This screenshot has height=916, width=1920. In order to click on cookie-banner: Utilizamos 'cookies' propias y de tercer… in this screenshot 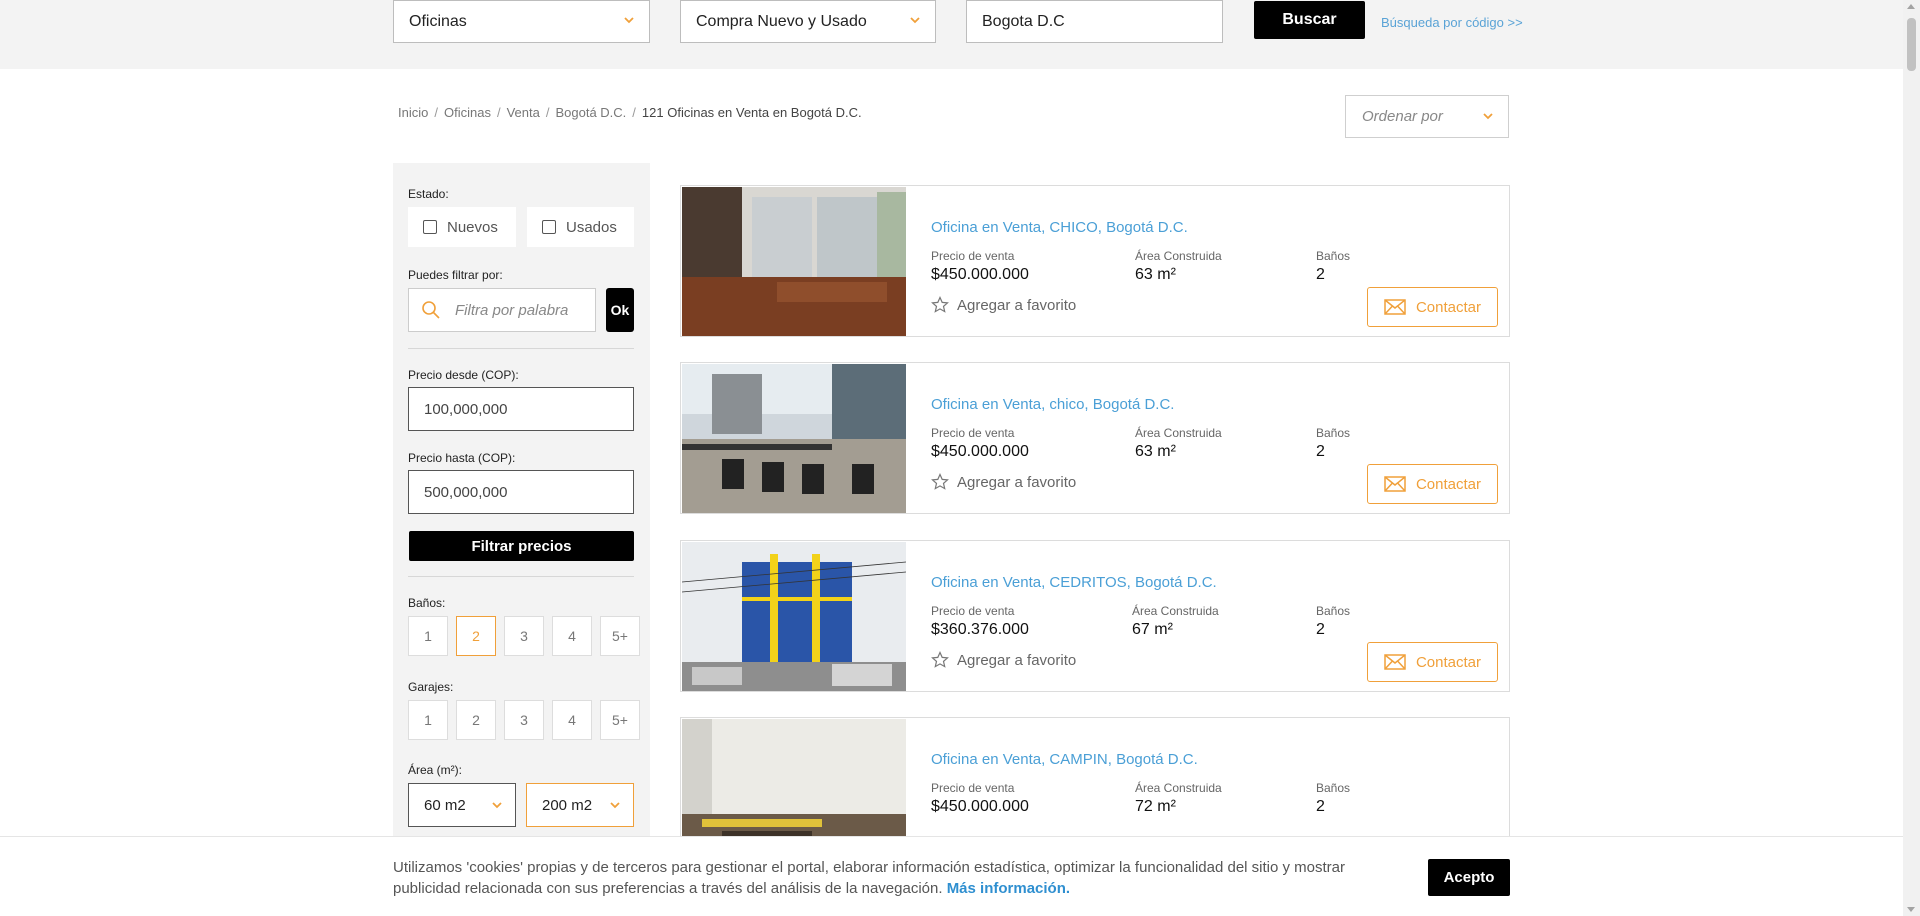, I will do `click(951, 876)`.